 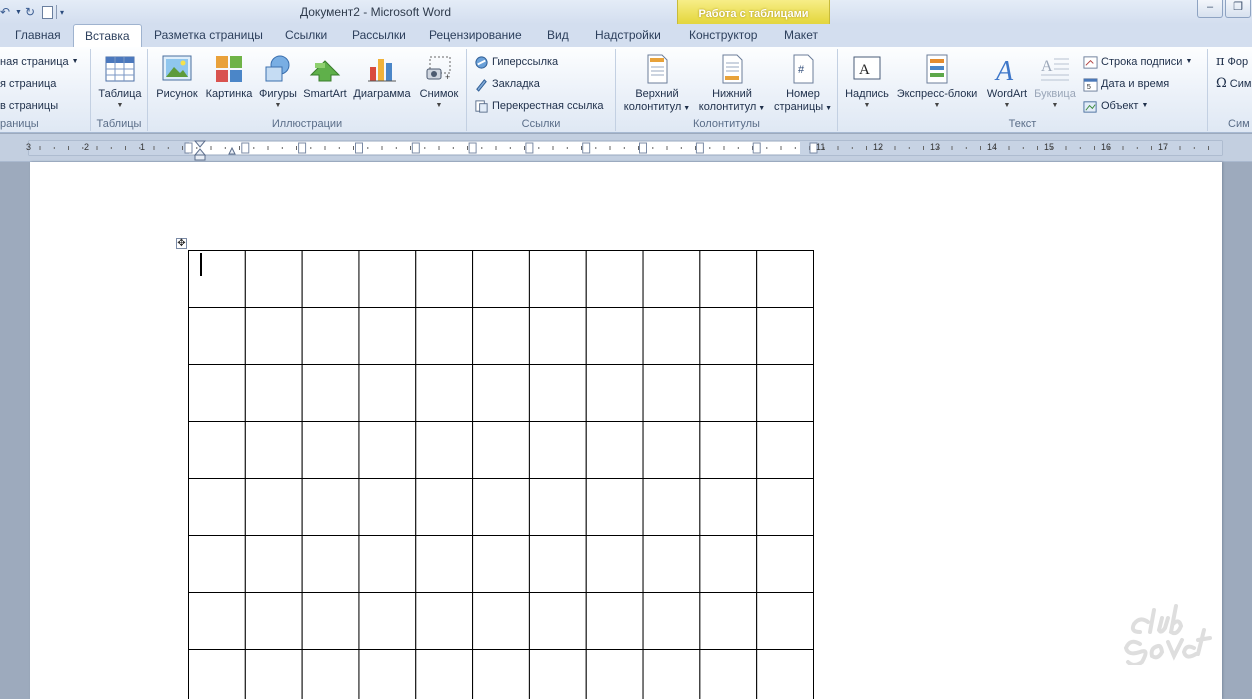 I want to click on blank-page-button: я страница, so click(x=28, y=84).